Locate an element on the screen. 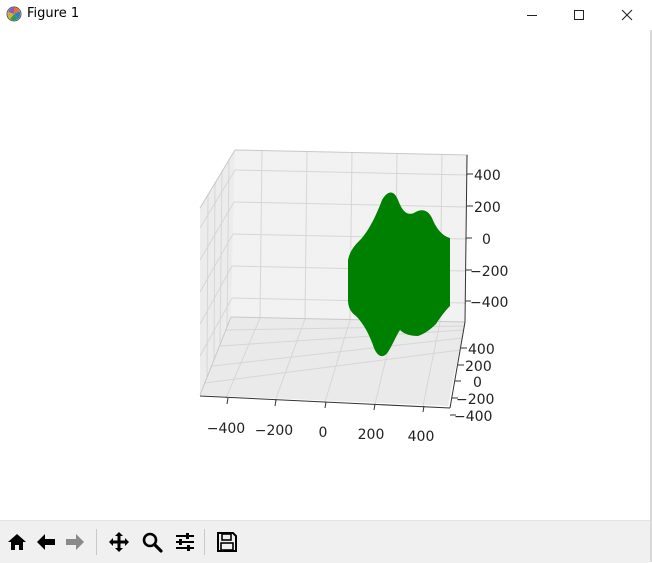  back-arrow-icon is located at coordinates (46, 542).